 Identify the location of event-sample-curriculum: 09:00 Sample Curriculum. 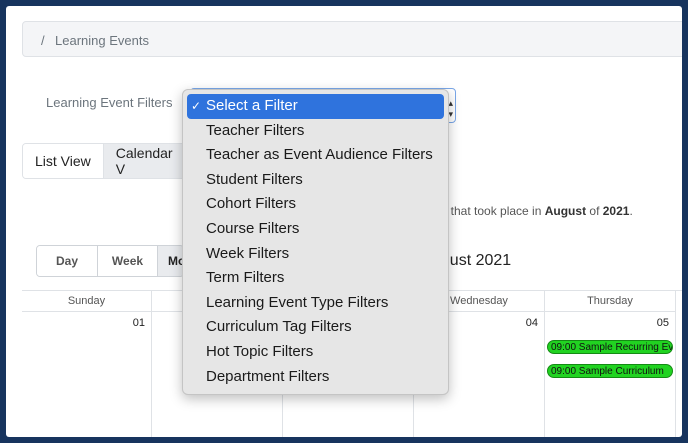
(610, 371).